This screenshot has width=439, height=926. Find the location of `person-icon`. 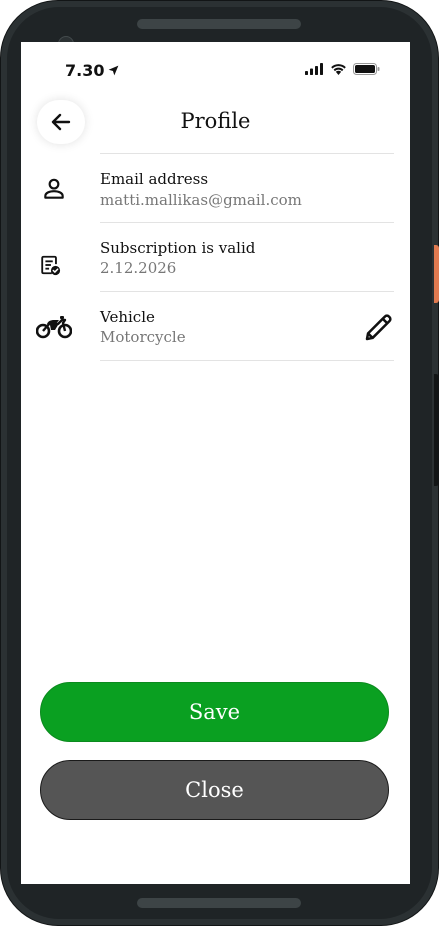

person-icon is located at coordinates (54, 189).